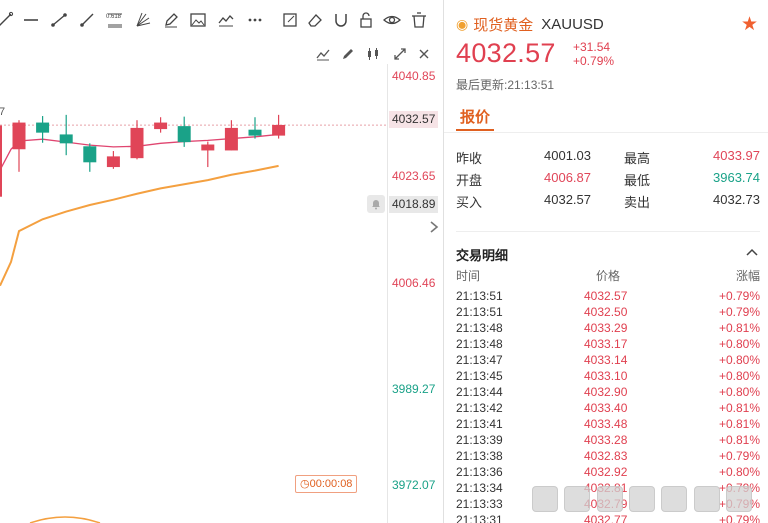 This screenshot has width=768, height=523. Describe the element at coordinates (226, 20) in the screenshot. I see `indicator-icon` at that location.